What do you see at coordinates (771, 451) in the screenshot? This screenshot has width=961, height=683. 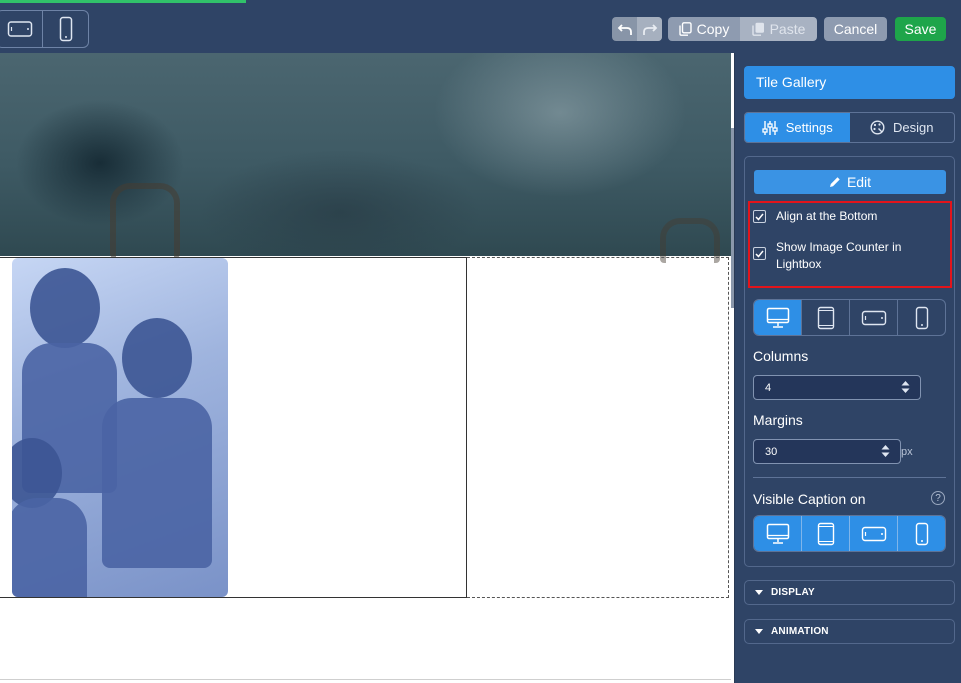 I see `margins-value: 30` at bounding box center [771, 451].